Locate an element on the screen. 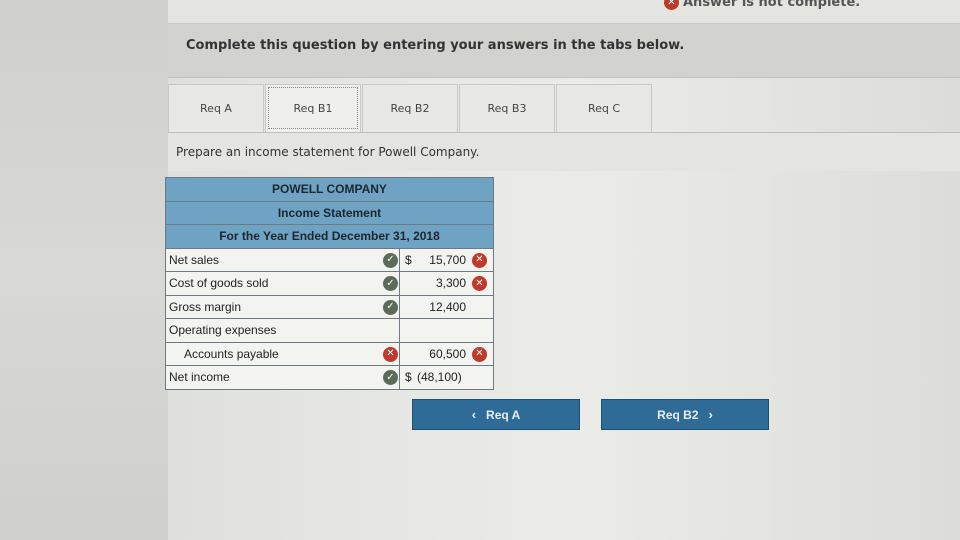 Image resolution: width=960 pixels, height=540 pixels. amount-value: 15,700 is located at coordinates (447, 259).